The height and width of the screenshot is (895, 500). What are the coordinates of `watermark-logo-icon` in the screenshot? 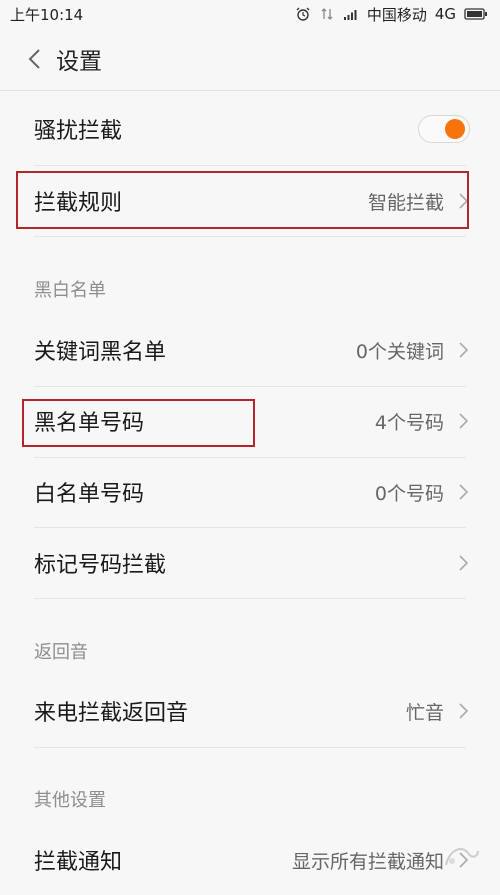 It's located at (462, 856).